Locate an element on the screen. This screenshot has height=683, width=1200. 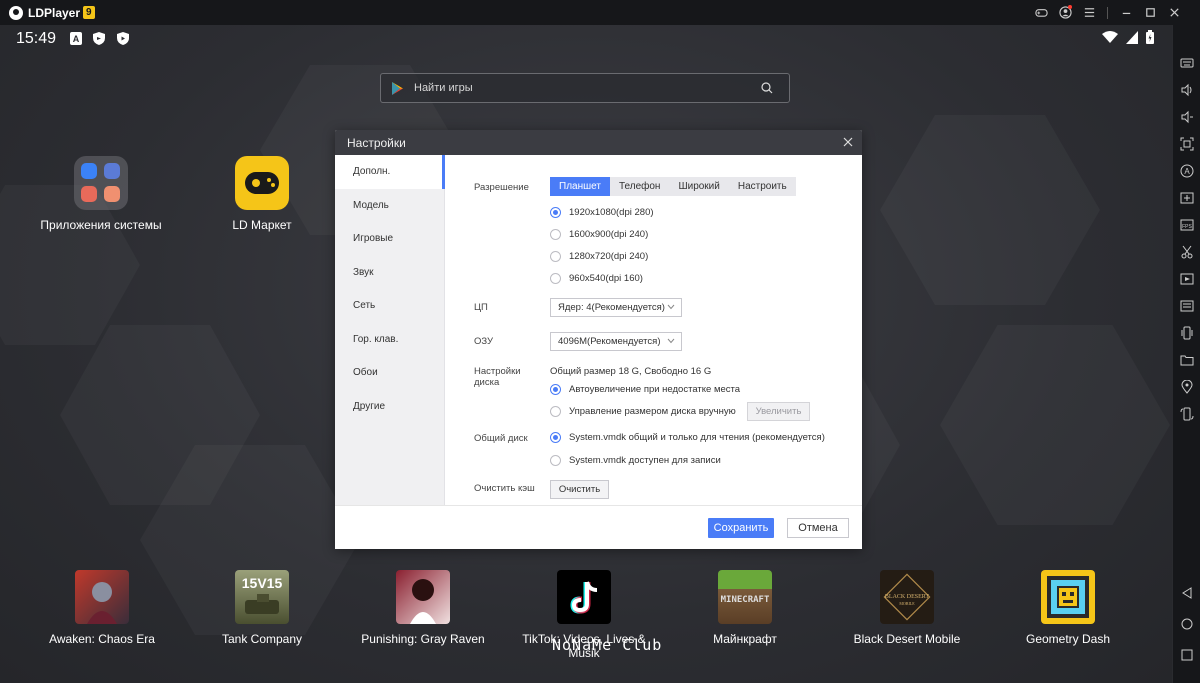
folder-icon is located at coordinates (1187, 360).